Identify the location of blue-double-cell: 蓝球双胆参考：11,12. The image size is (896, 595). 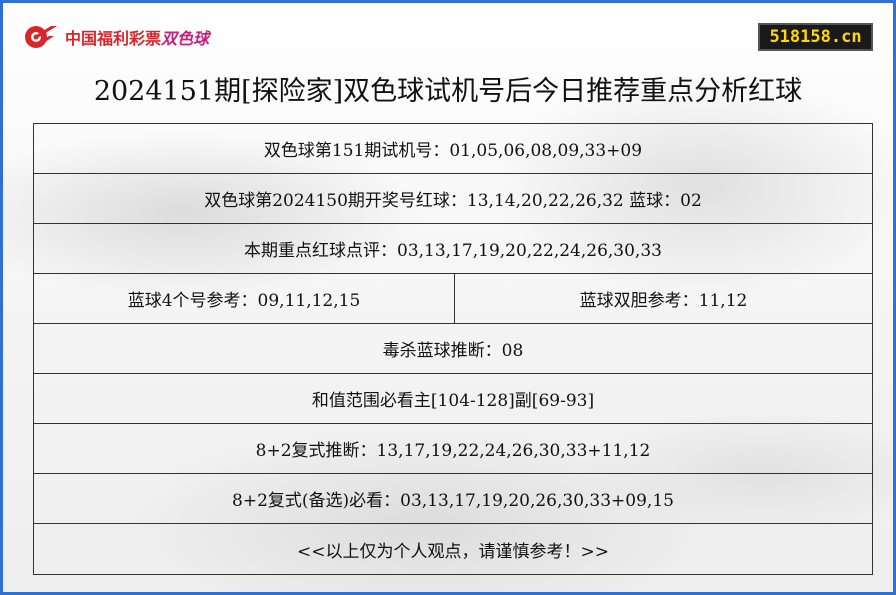
(663, 298).